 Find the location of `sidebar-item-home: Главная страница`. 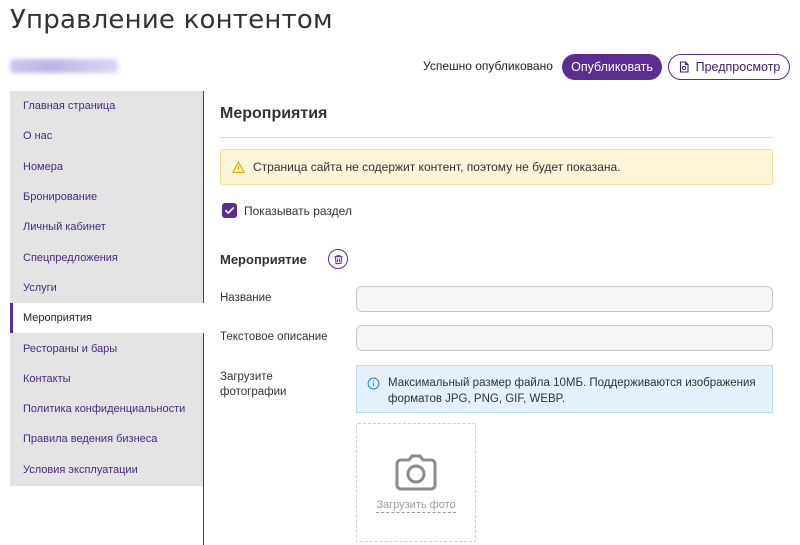

sidebar-item-home: Главная страница is located at coordinates (107, 106).